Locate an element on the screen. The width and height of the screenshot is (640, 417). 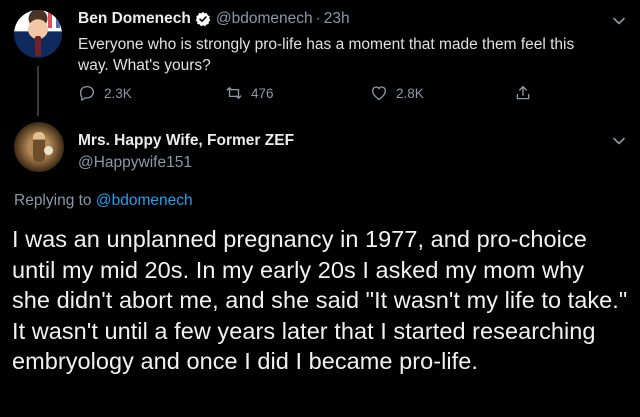
replying-to-line: Replying to @bdomenech is located at coordinates (103, 201).